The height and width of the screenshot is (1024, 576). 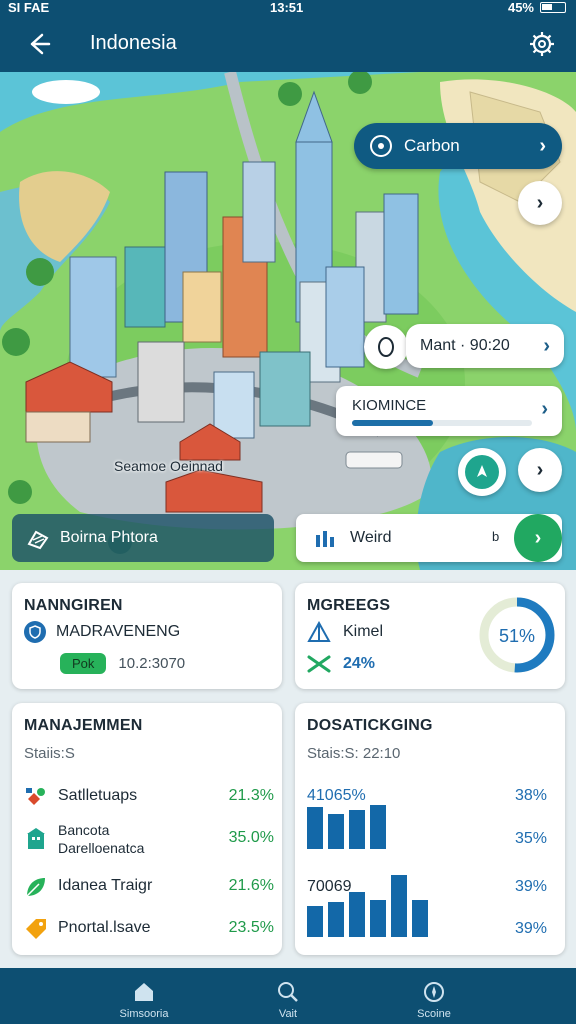 I want to click on nav-score: Scoine, so click(x=434, y=996).